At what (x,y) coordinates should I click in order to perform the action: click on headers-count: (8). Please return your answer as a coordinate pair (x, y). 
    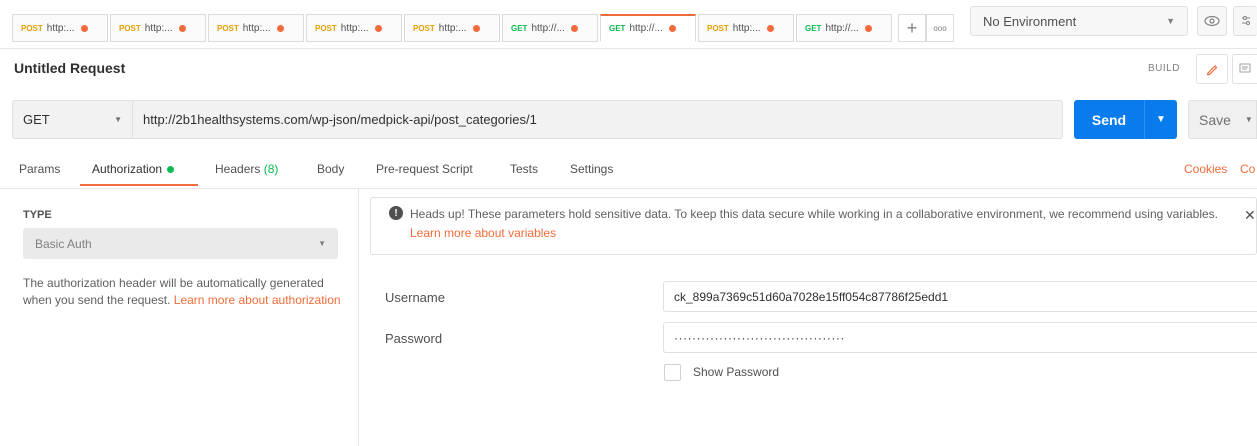
    Looking at the image, I should click on (271, 169).